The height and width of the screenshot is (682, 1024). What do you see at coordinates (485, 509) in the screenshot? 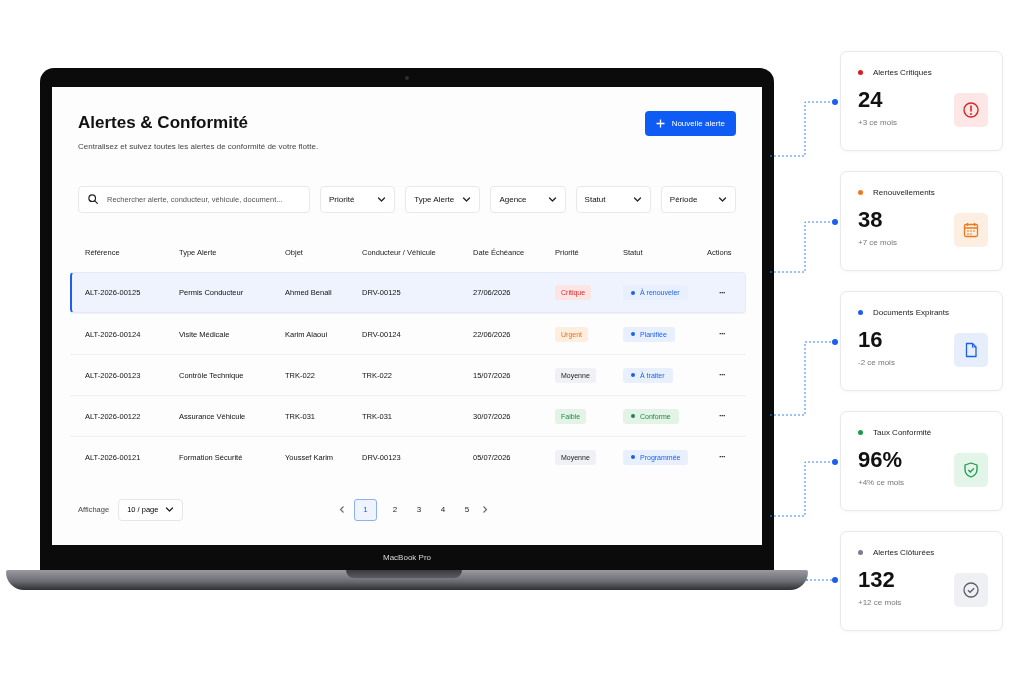
I see `chevron-right-icon` at bounding box center [485, 509].